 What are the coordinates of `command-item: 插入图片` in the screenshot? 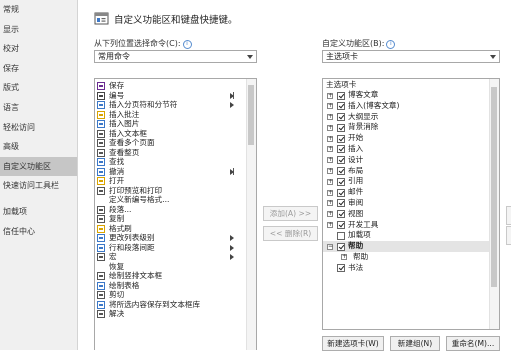 It's located at (170, 124).